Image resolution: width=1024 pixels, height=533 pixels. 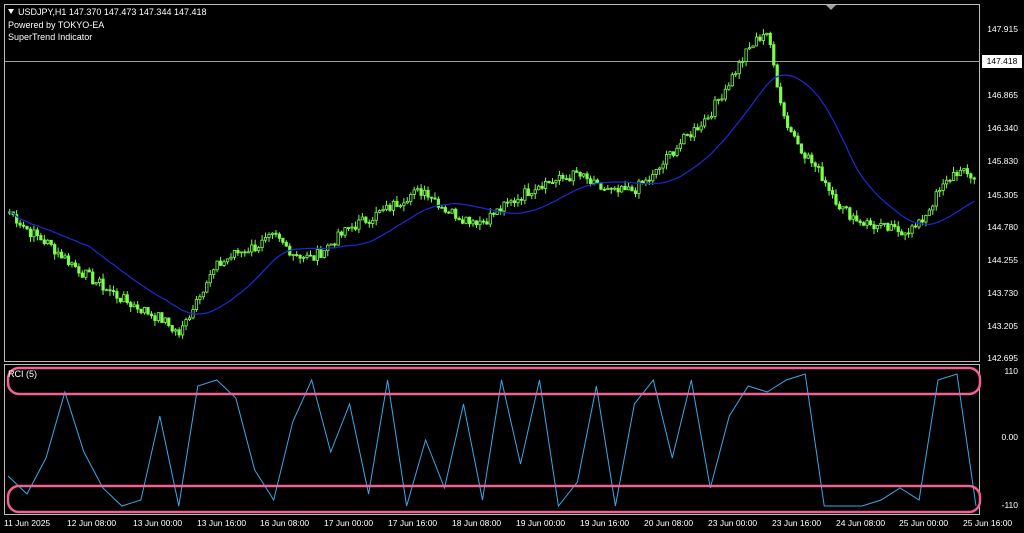 What do you see at coordinates (1009, 437) in the screenshot?
I see `rci-axis-label: 0.00` at bounding box center [1009, 437].